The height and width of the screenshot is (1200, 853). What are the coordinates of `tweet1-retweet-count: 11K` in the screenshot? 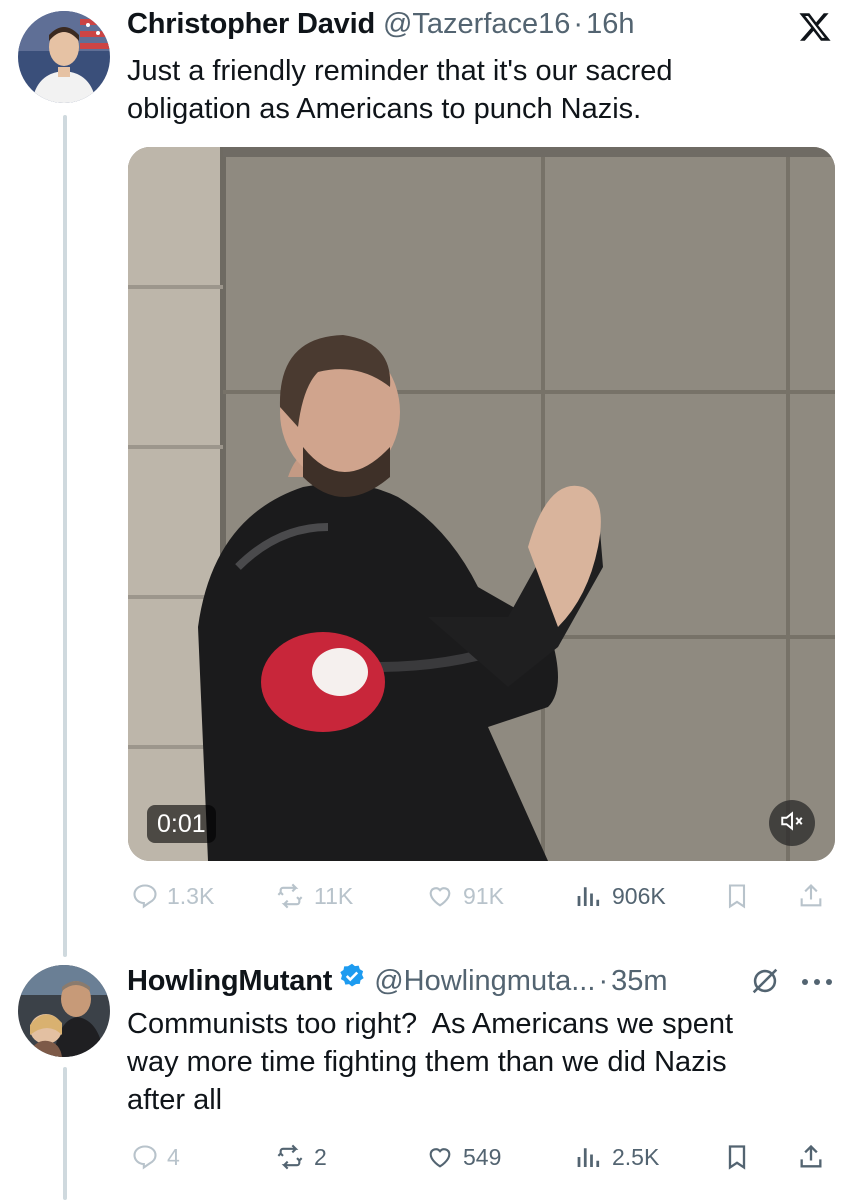 It's located at (334, 895).